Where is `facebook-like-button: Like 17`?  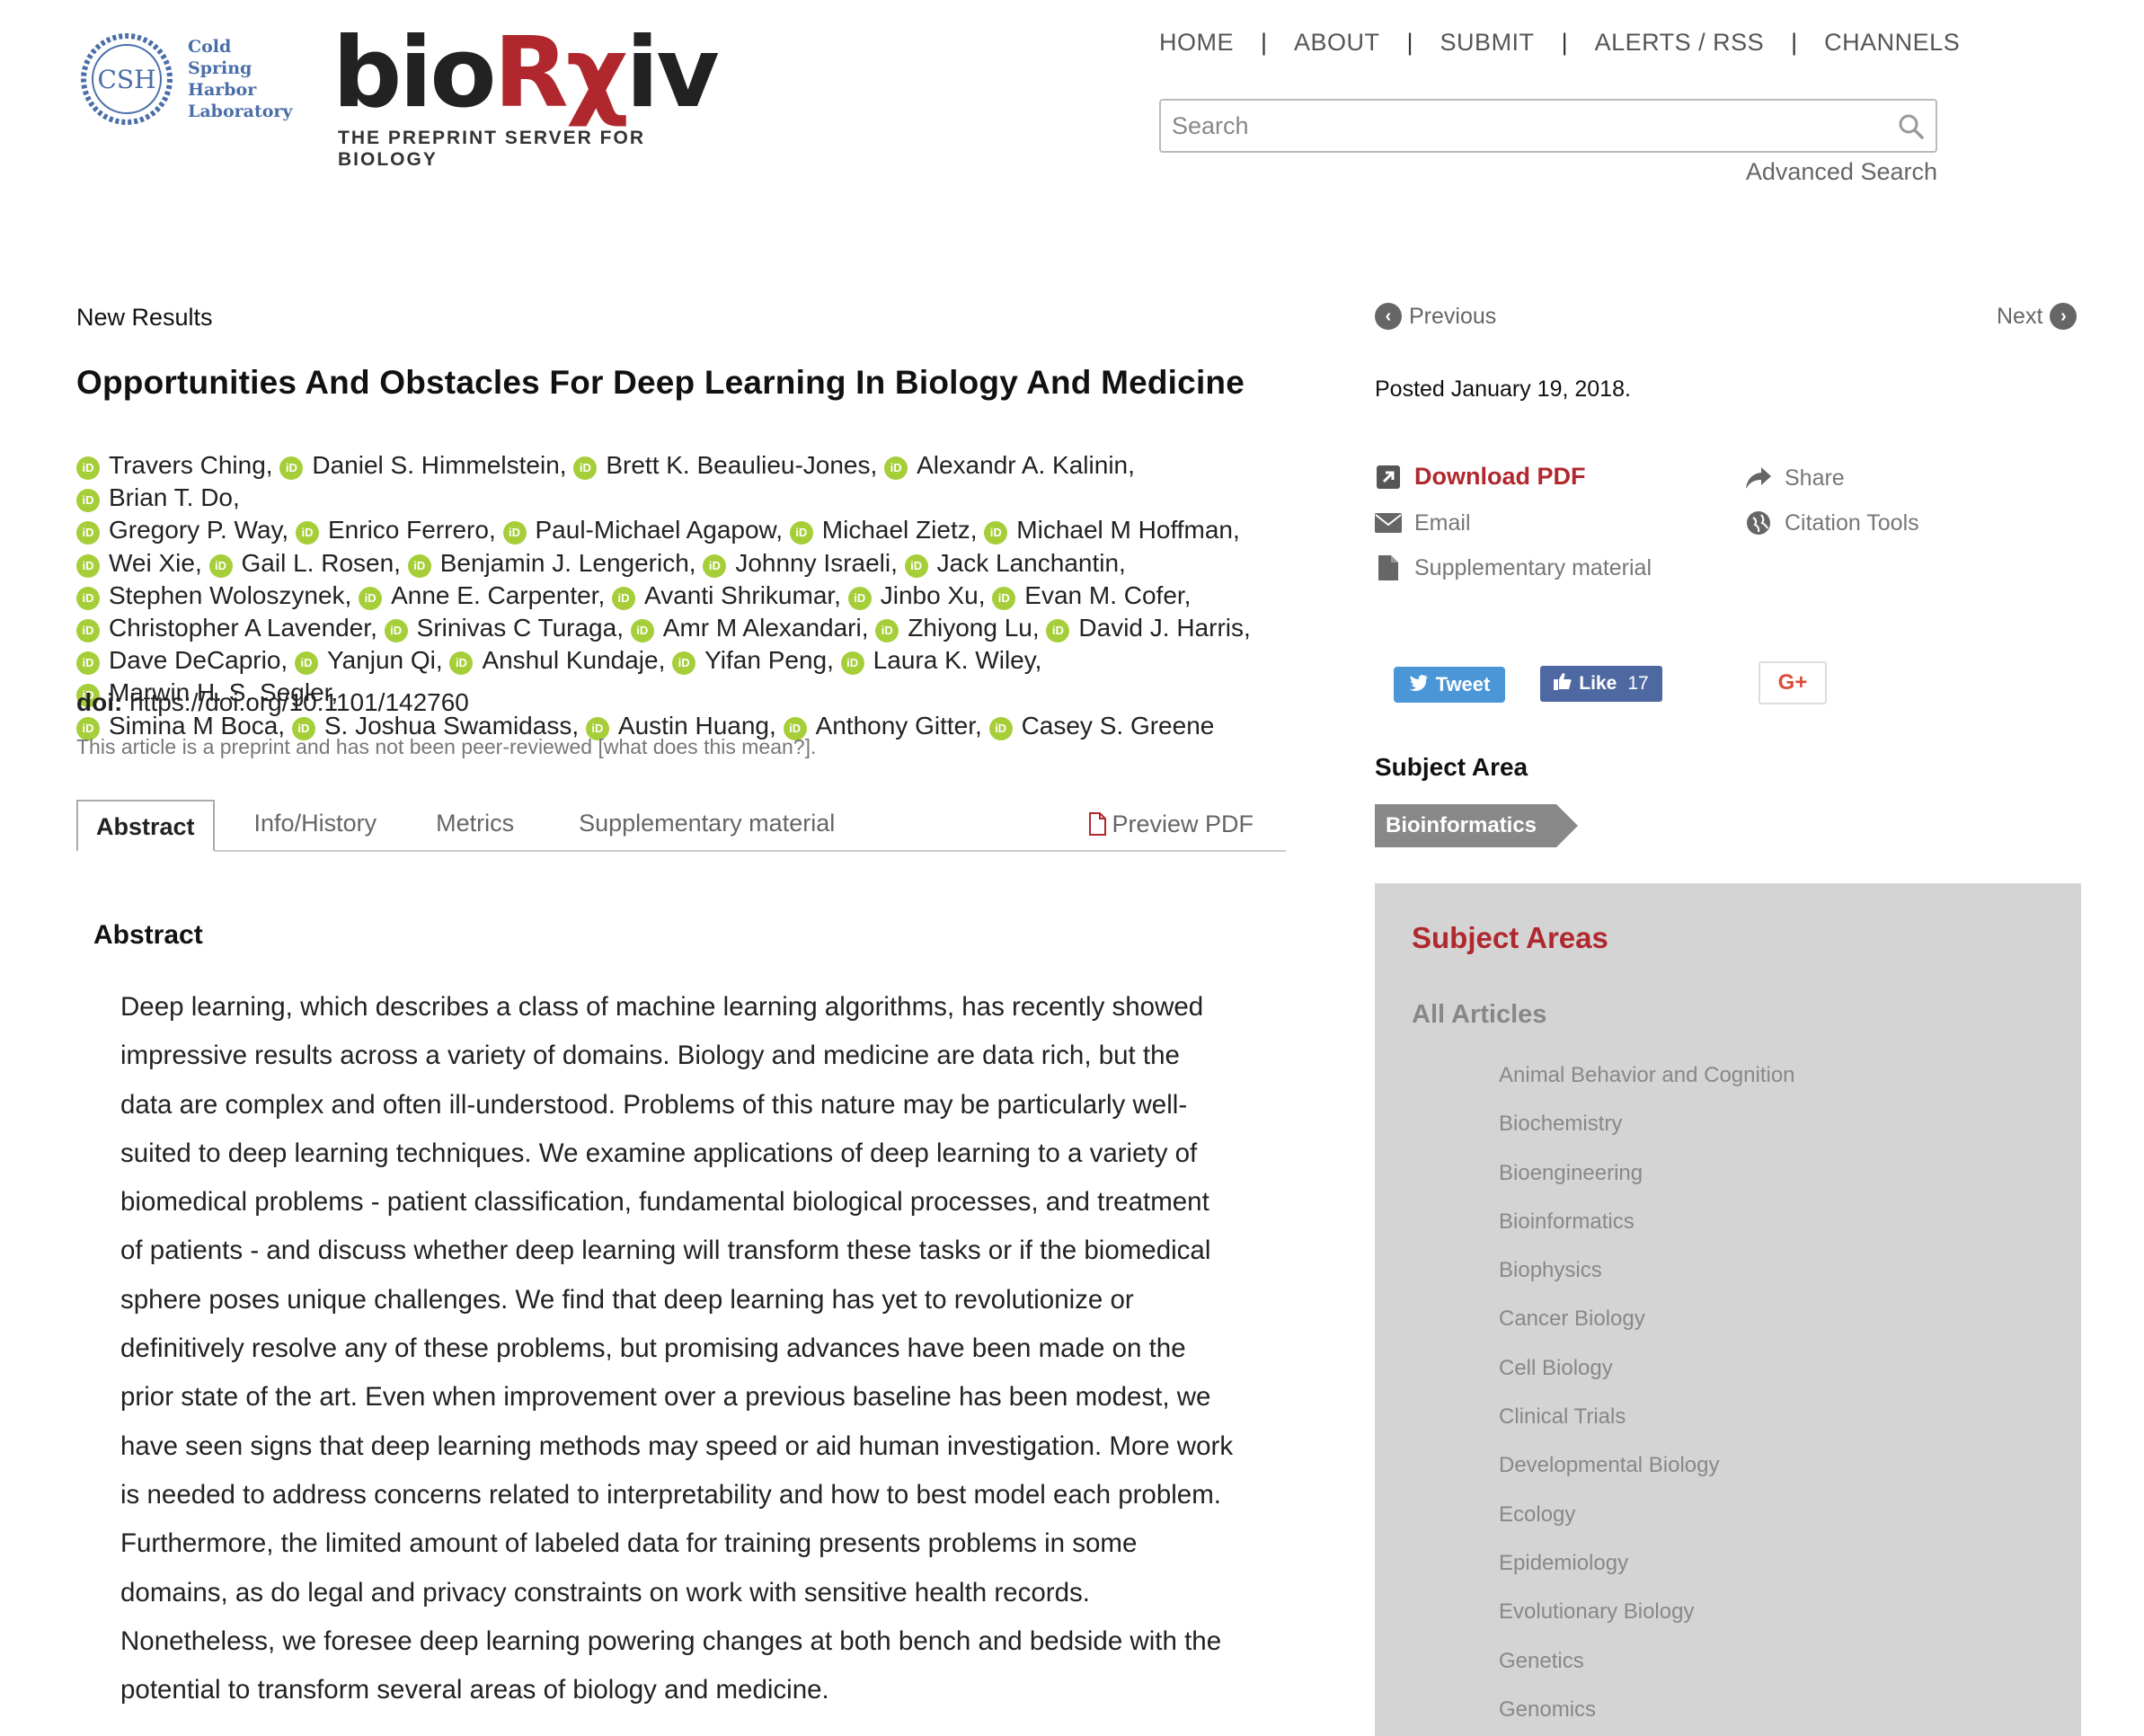
facebook-like-button: Like 17 is located at coordinates (1601, 684).